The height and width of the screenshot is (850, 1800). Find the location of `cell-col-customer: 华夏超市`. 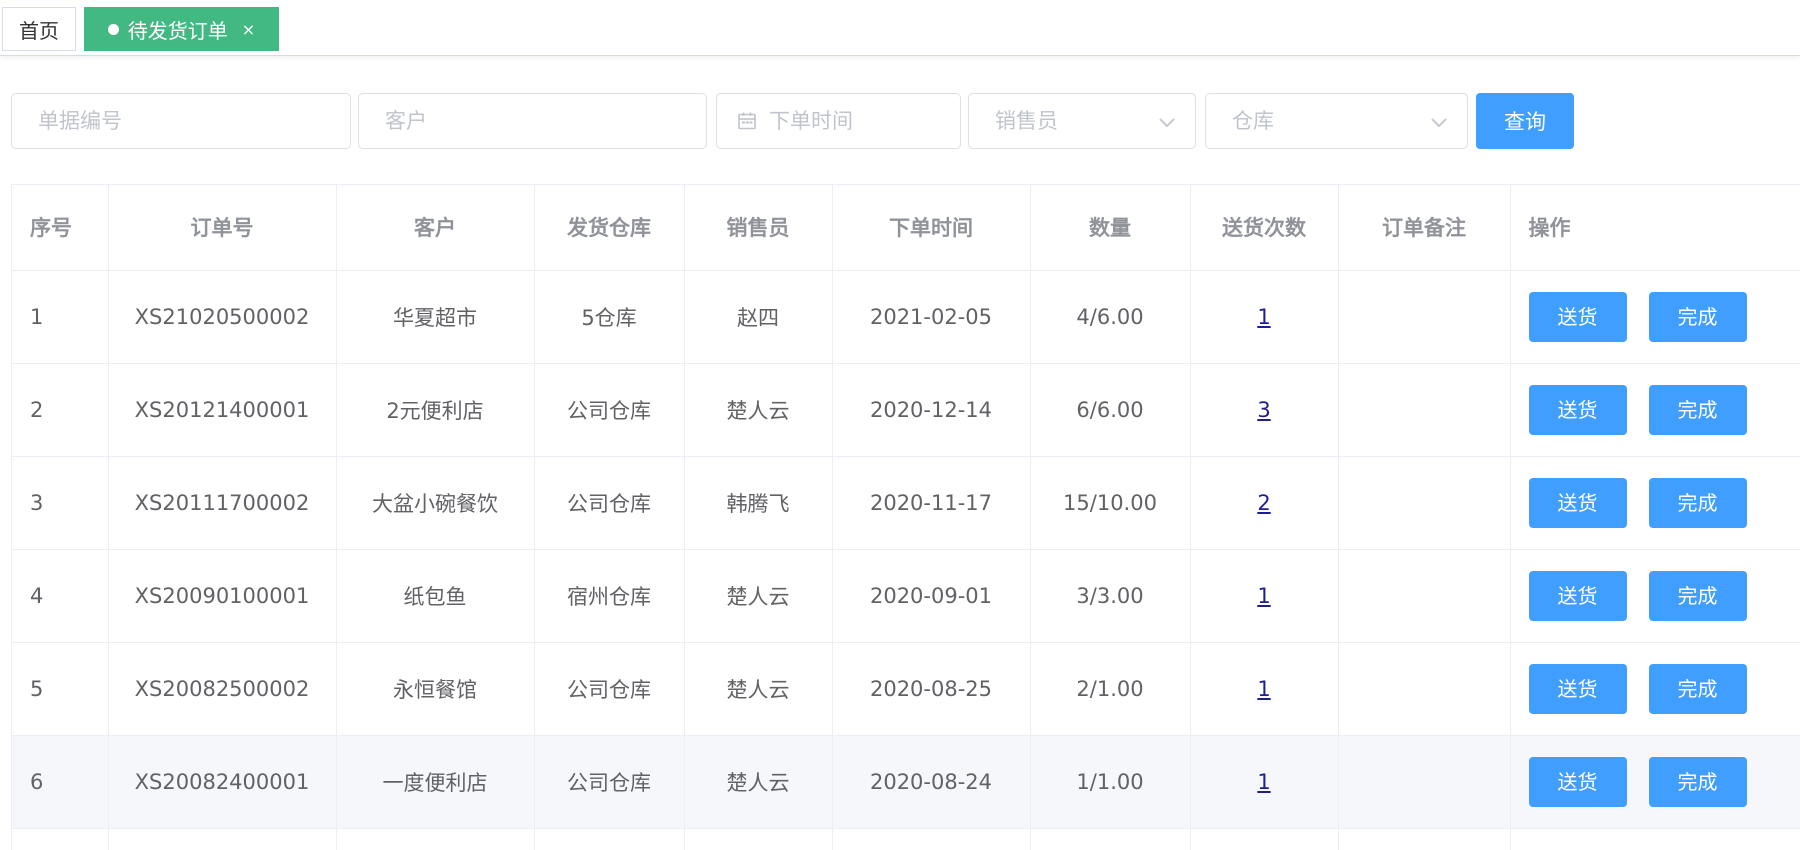

cell-col-customer: 华夏超市 is located at coordinates (435, 317).